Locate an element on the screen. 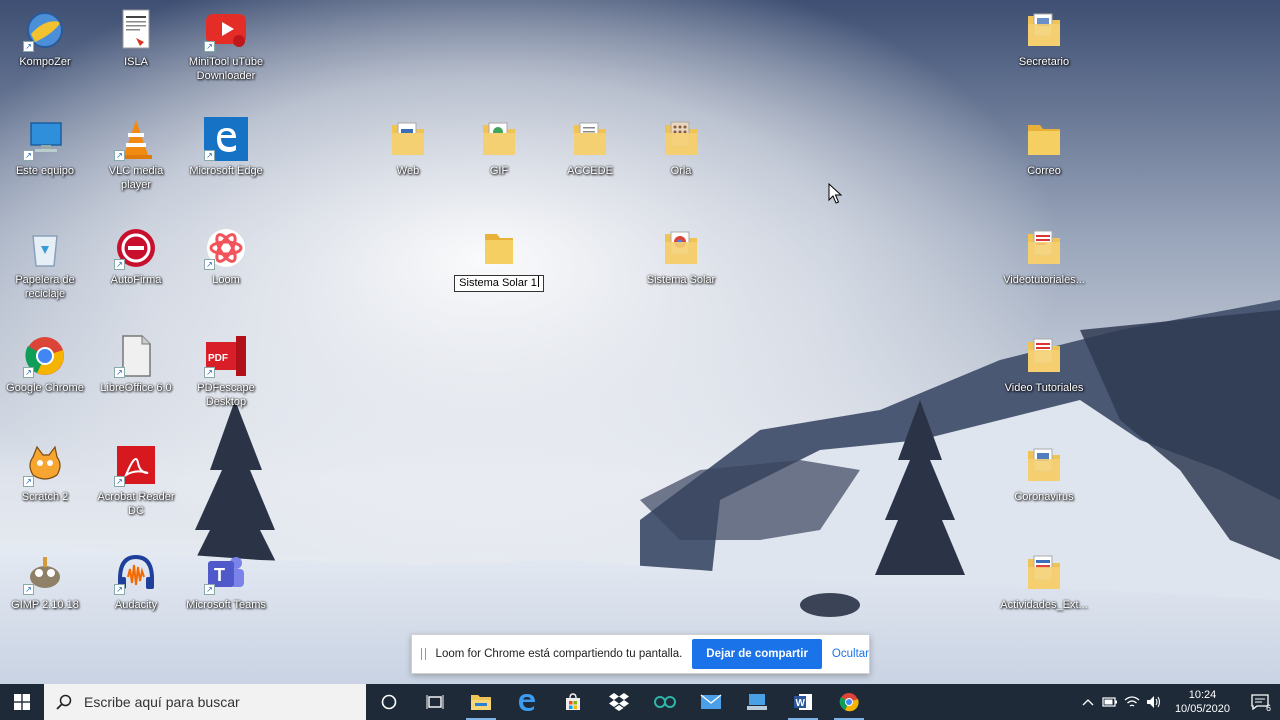 This screenshot has width=1280, height=720. desktop-folder-orla: Orla is located at coordinates (681, 147).